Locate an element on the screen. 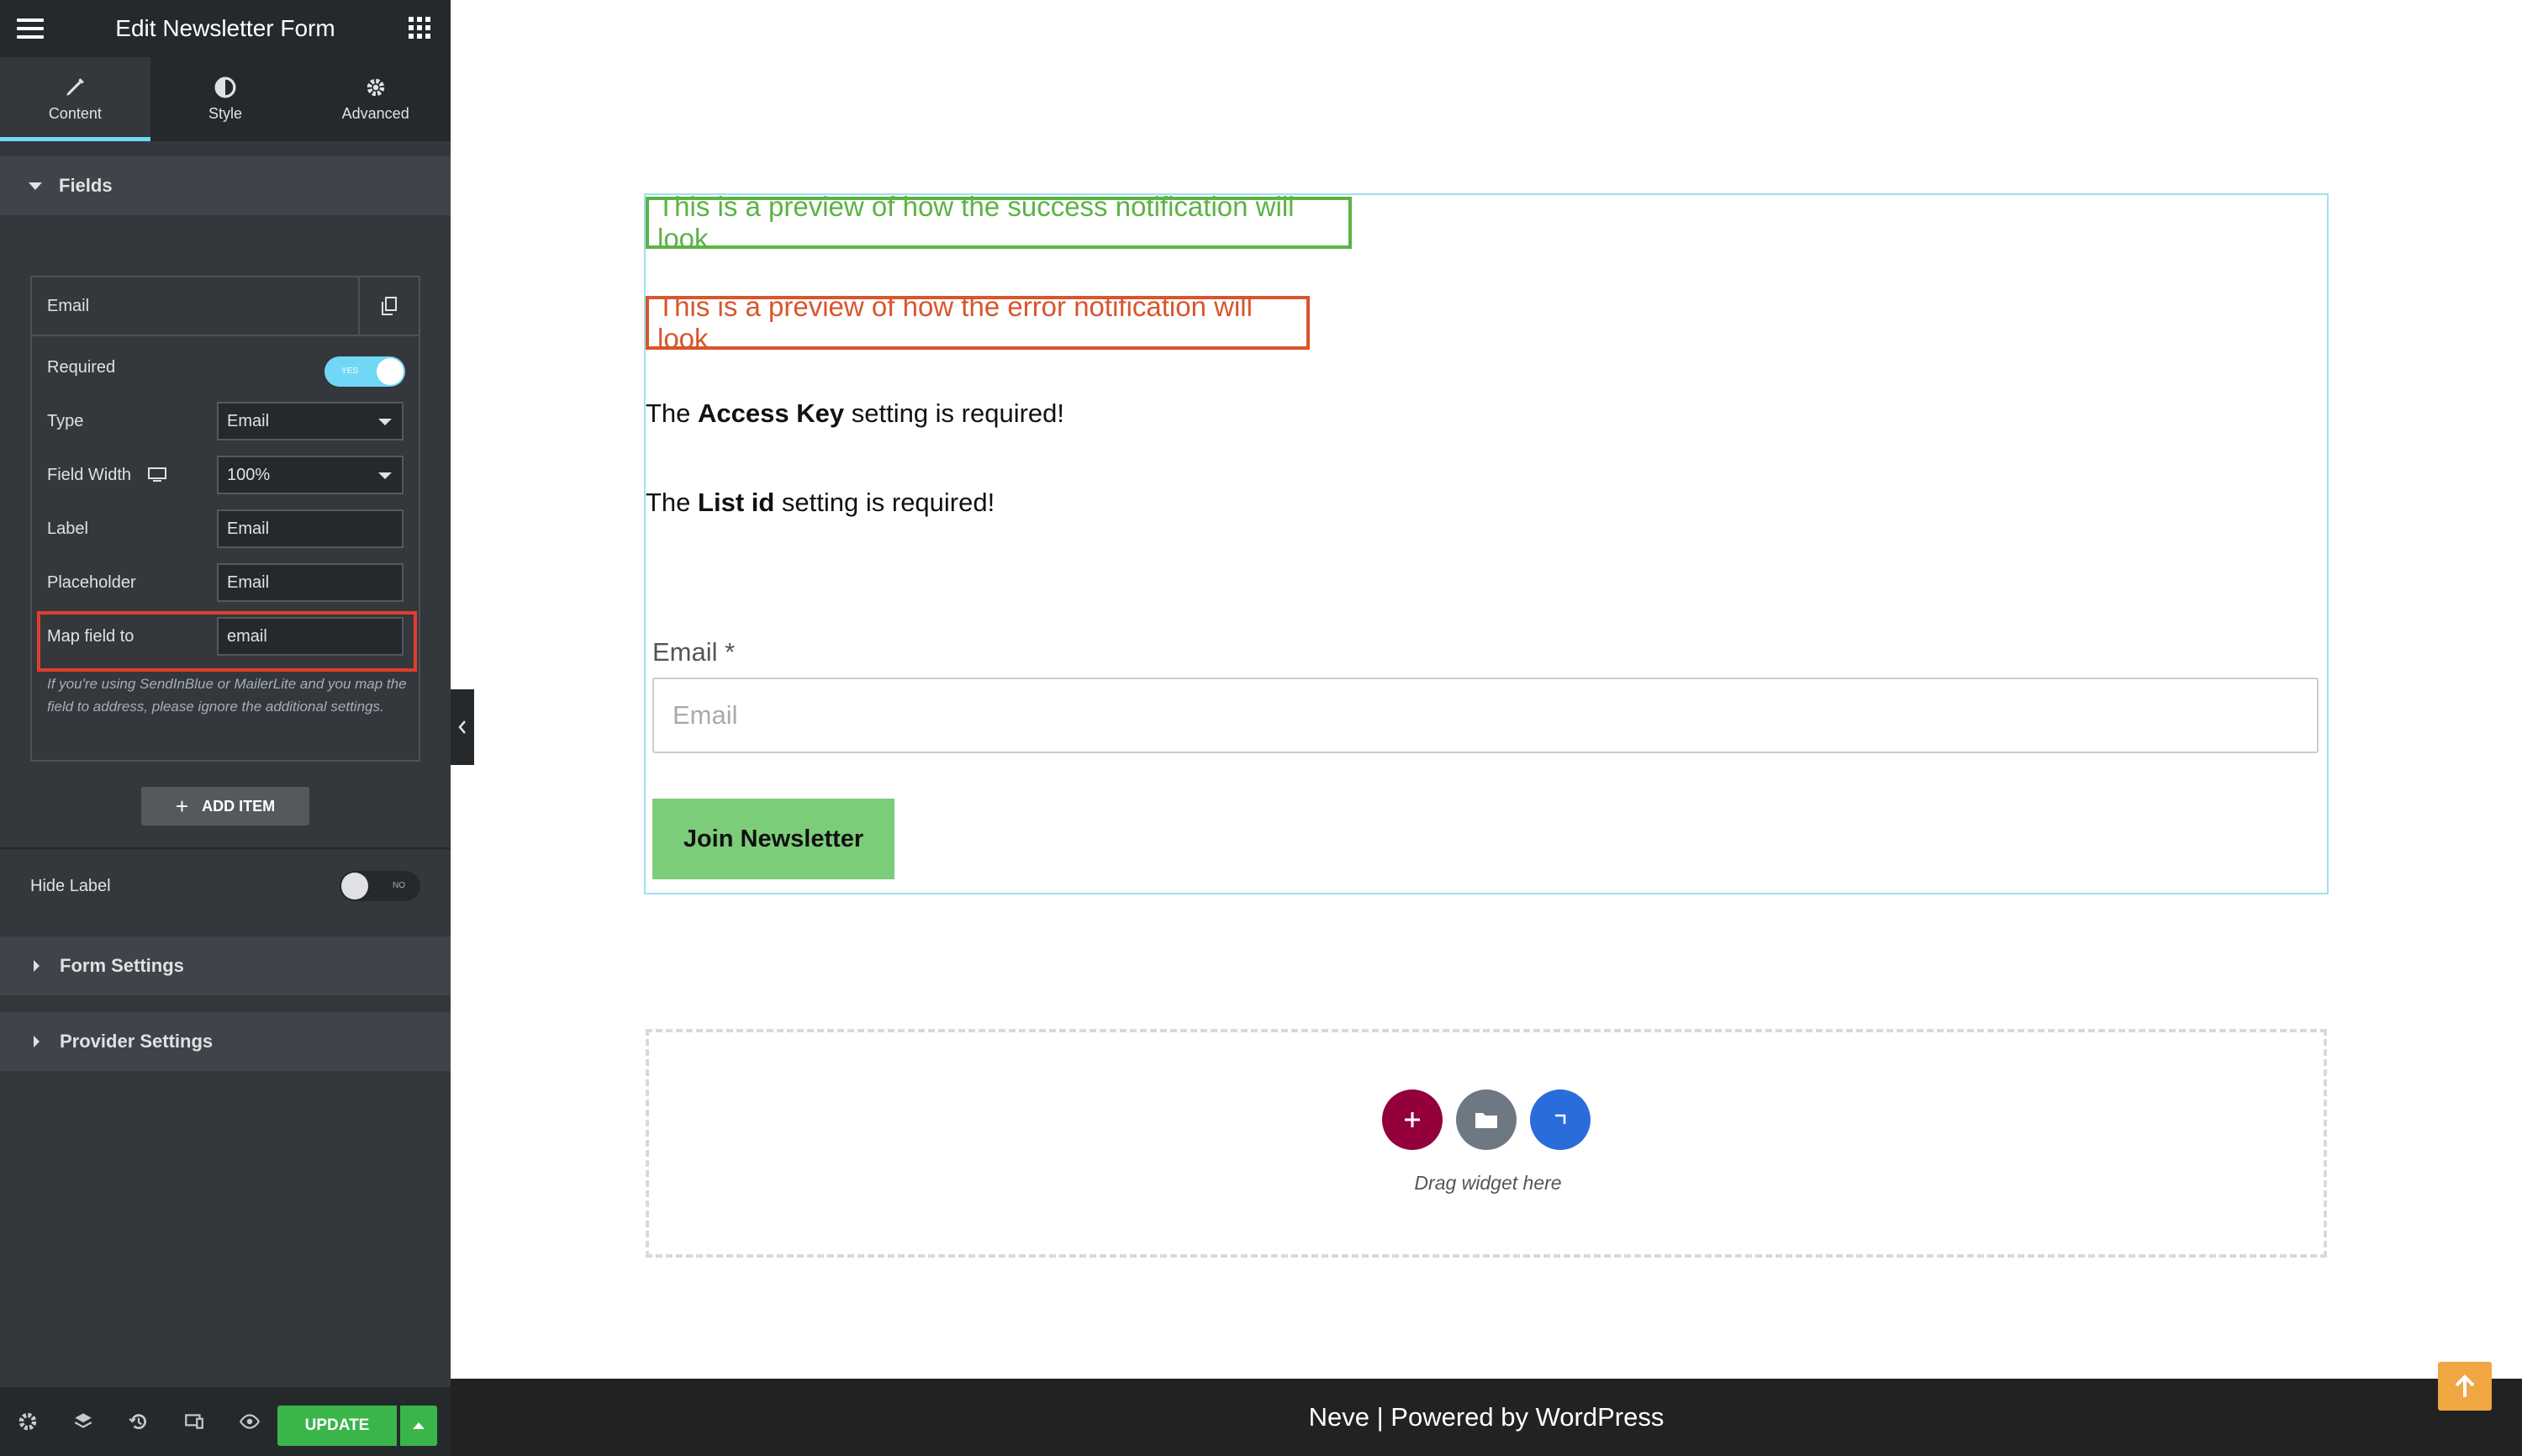 This screenshot has height=1456, width=2522. type-row: Type Email is located at coordinates (226, 421).